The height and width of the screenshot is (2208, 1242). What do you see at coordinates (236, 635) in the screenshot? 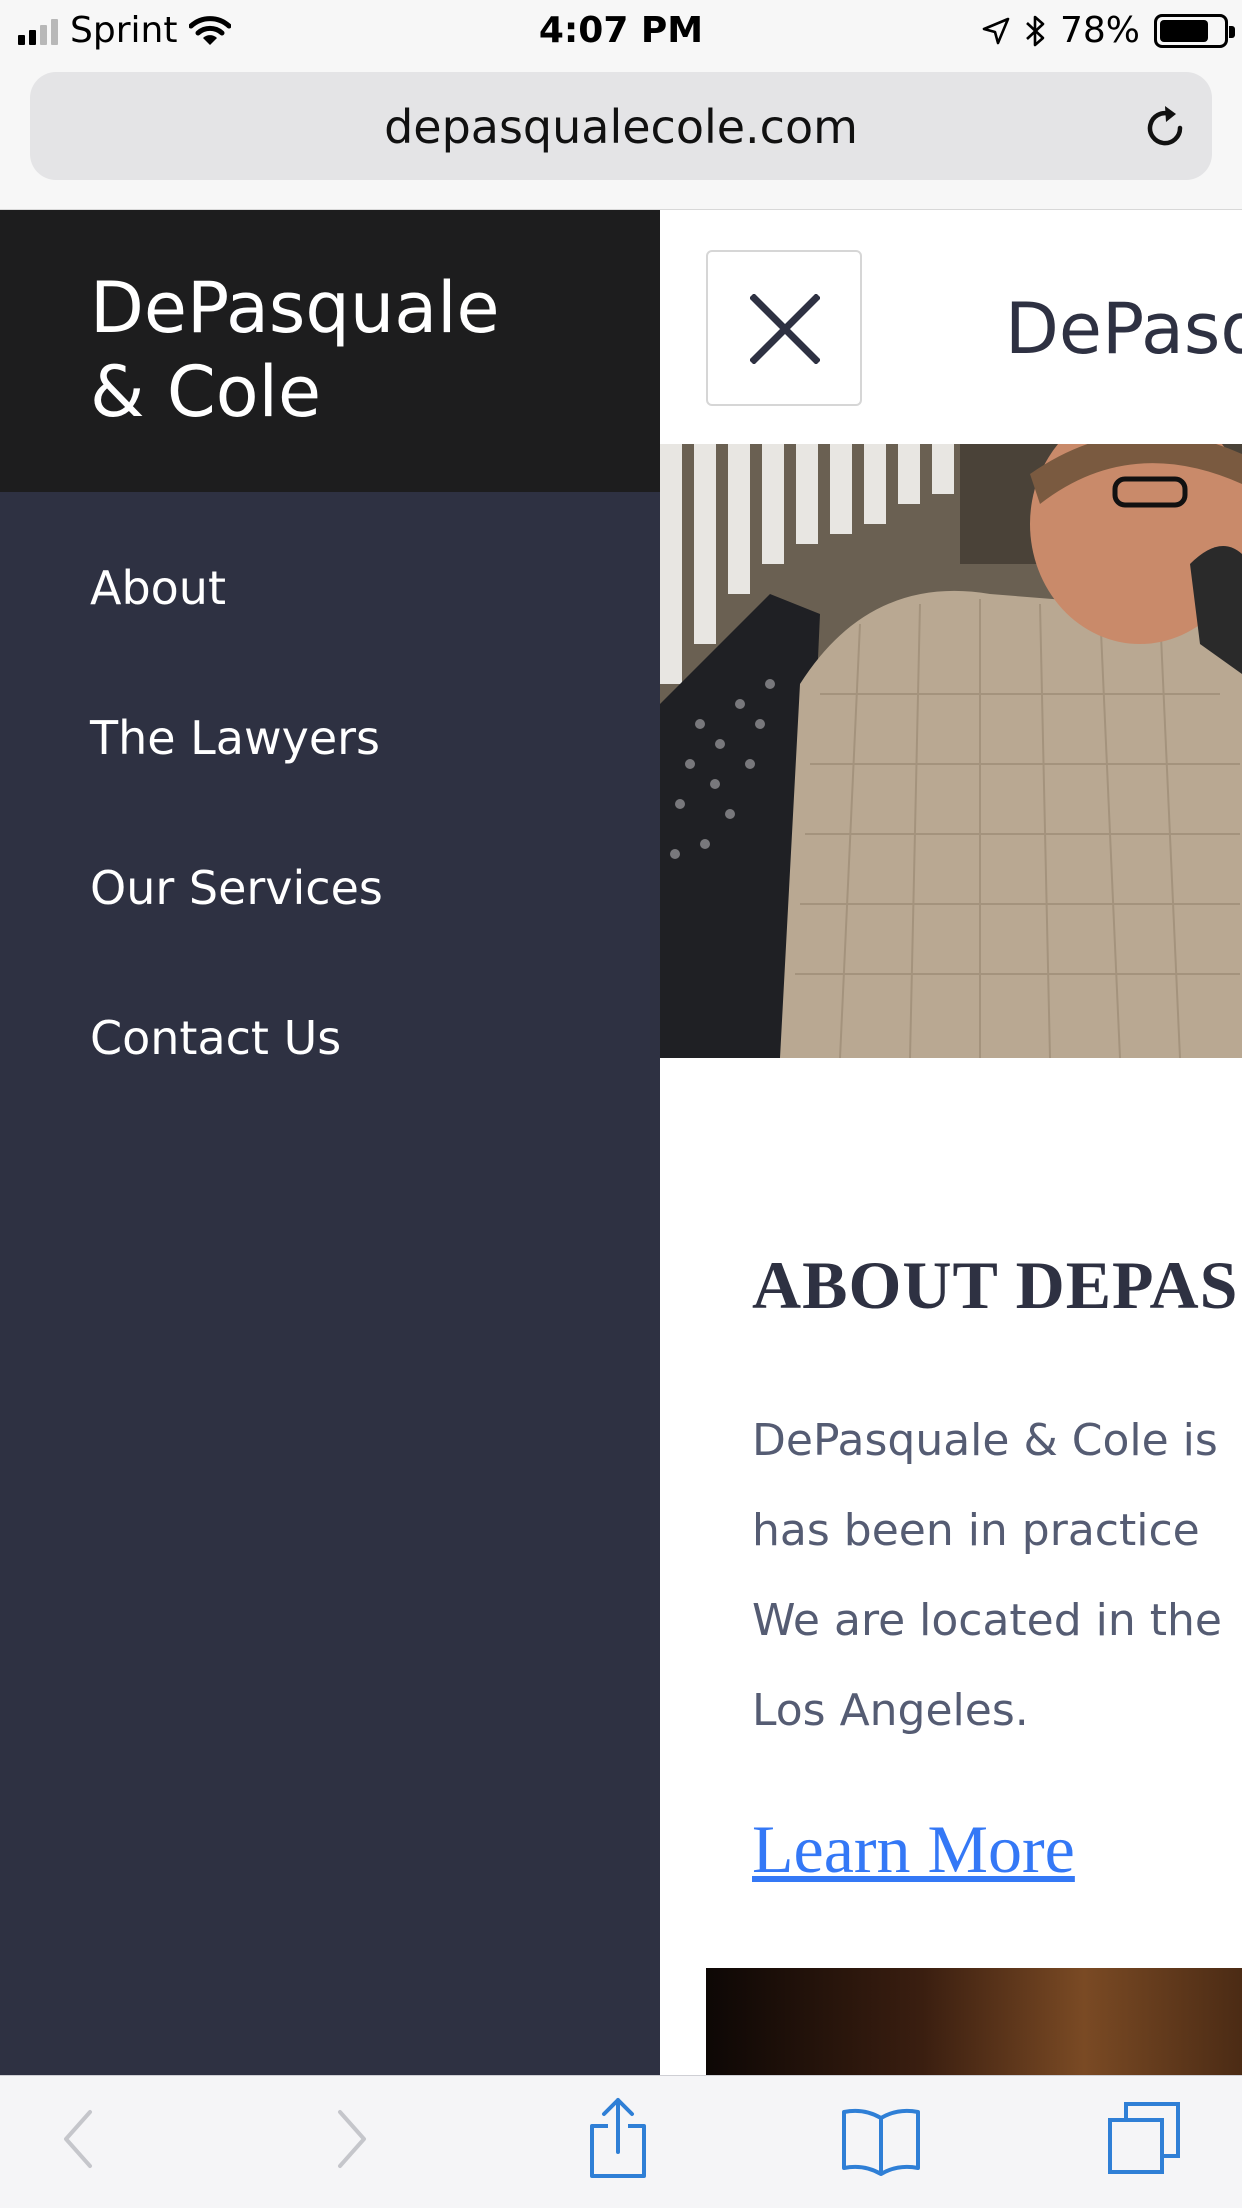
I see `nav-item-about: About` at bounding box center [236, 635].